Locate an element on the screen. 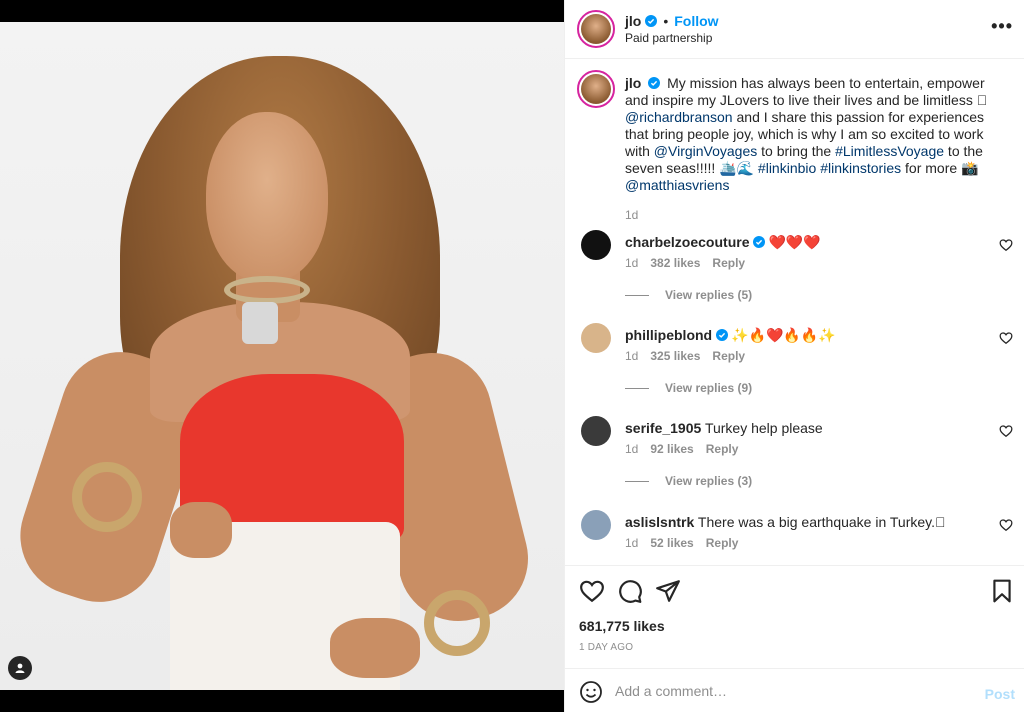  photo-hand-left is located at coordinates (201, 530).